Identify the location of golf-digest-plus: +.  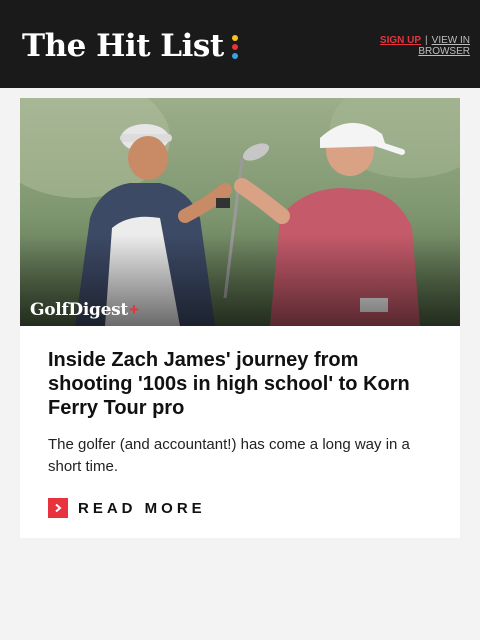
(133, 309).